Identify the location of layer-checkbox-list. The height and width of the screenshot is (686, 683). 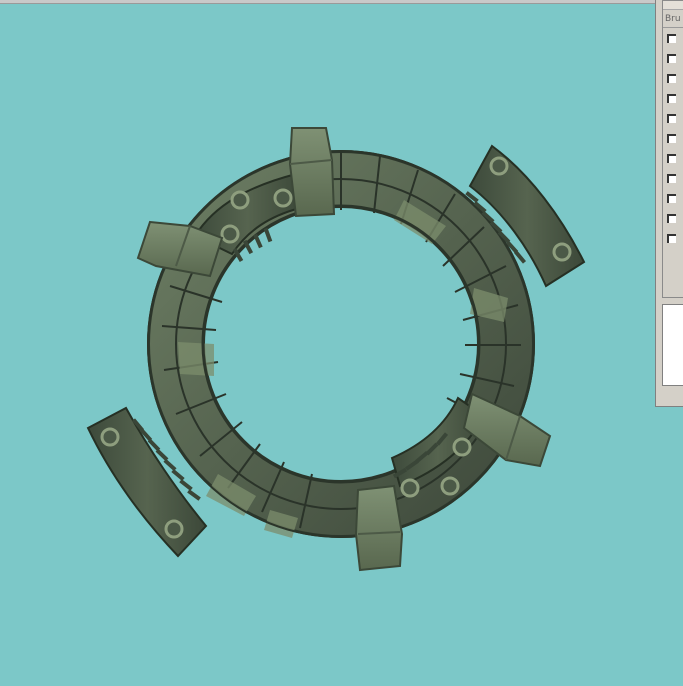
(673, 138).